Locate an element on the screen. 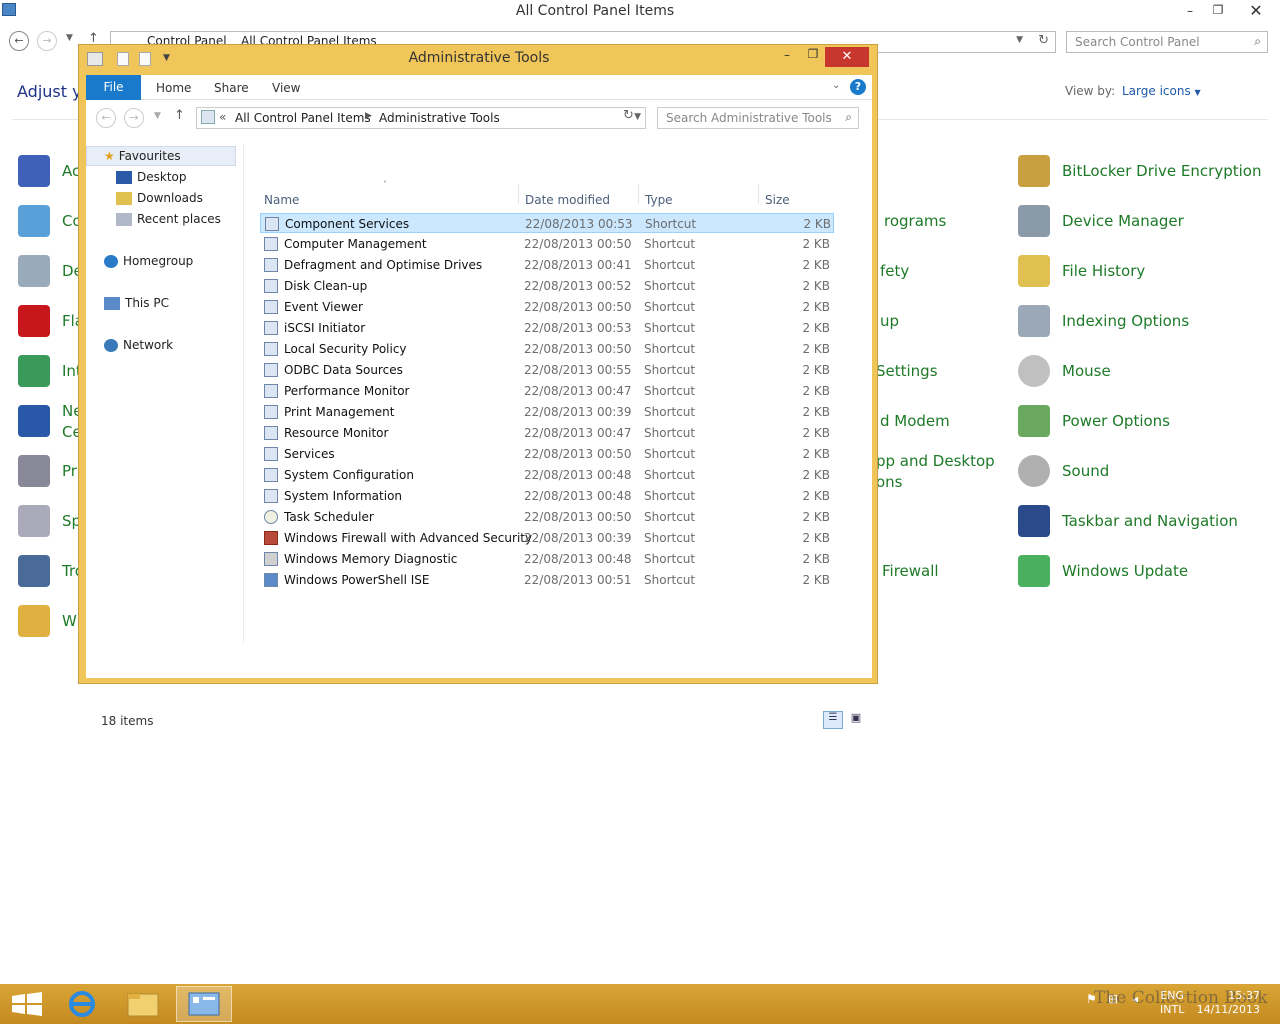 This screenshot has width=1280, height=1025. column-header-date-modified: Date modified is located at coordinates (567, 200).